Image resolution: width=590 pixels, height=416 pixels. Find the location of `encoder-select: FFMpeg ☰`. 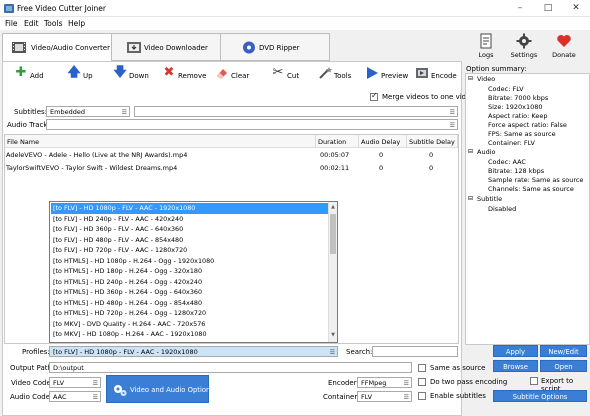

encoder-select: FFMpeg ☰ is located at coordinates (384, 382).